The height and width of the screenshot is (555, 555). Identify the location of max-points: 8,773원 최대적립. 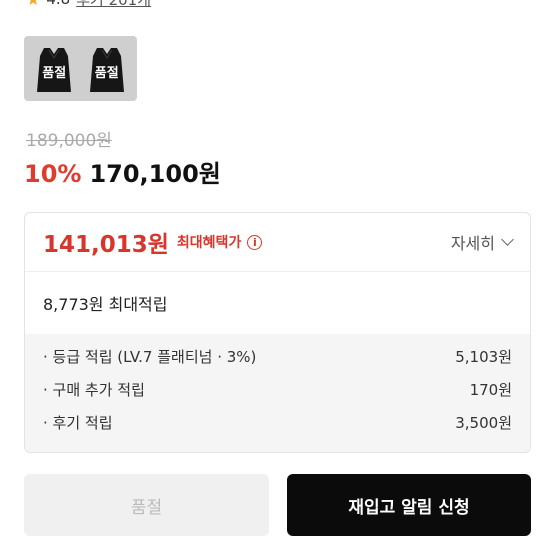
(105, 304).